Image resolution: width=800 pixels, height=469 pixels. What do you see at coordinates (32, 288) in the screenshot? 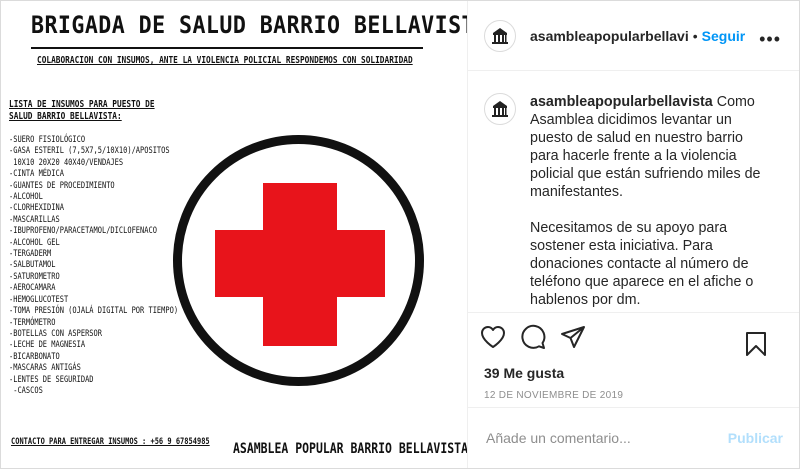
I see `supply-item: -AEROCAMARA` at bounding box center [32, 288].